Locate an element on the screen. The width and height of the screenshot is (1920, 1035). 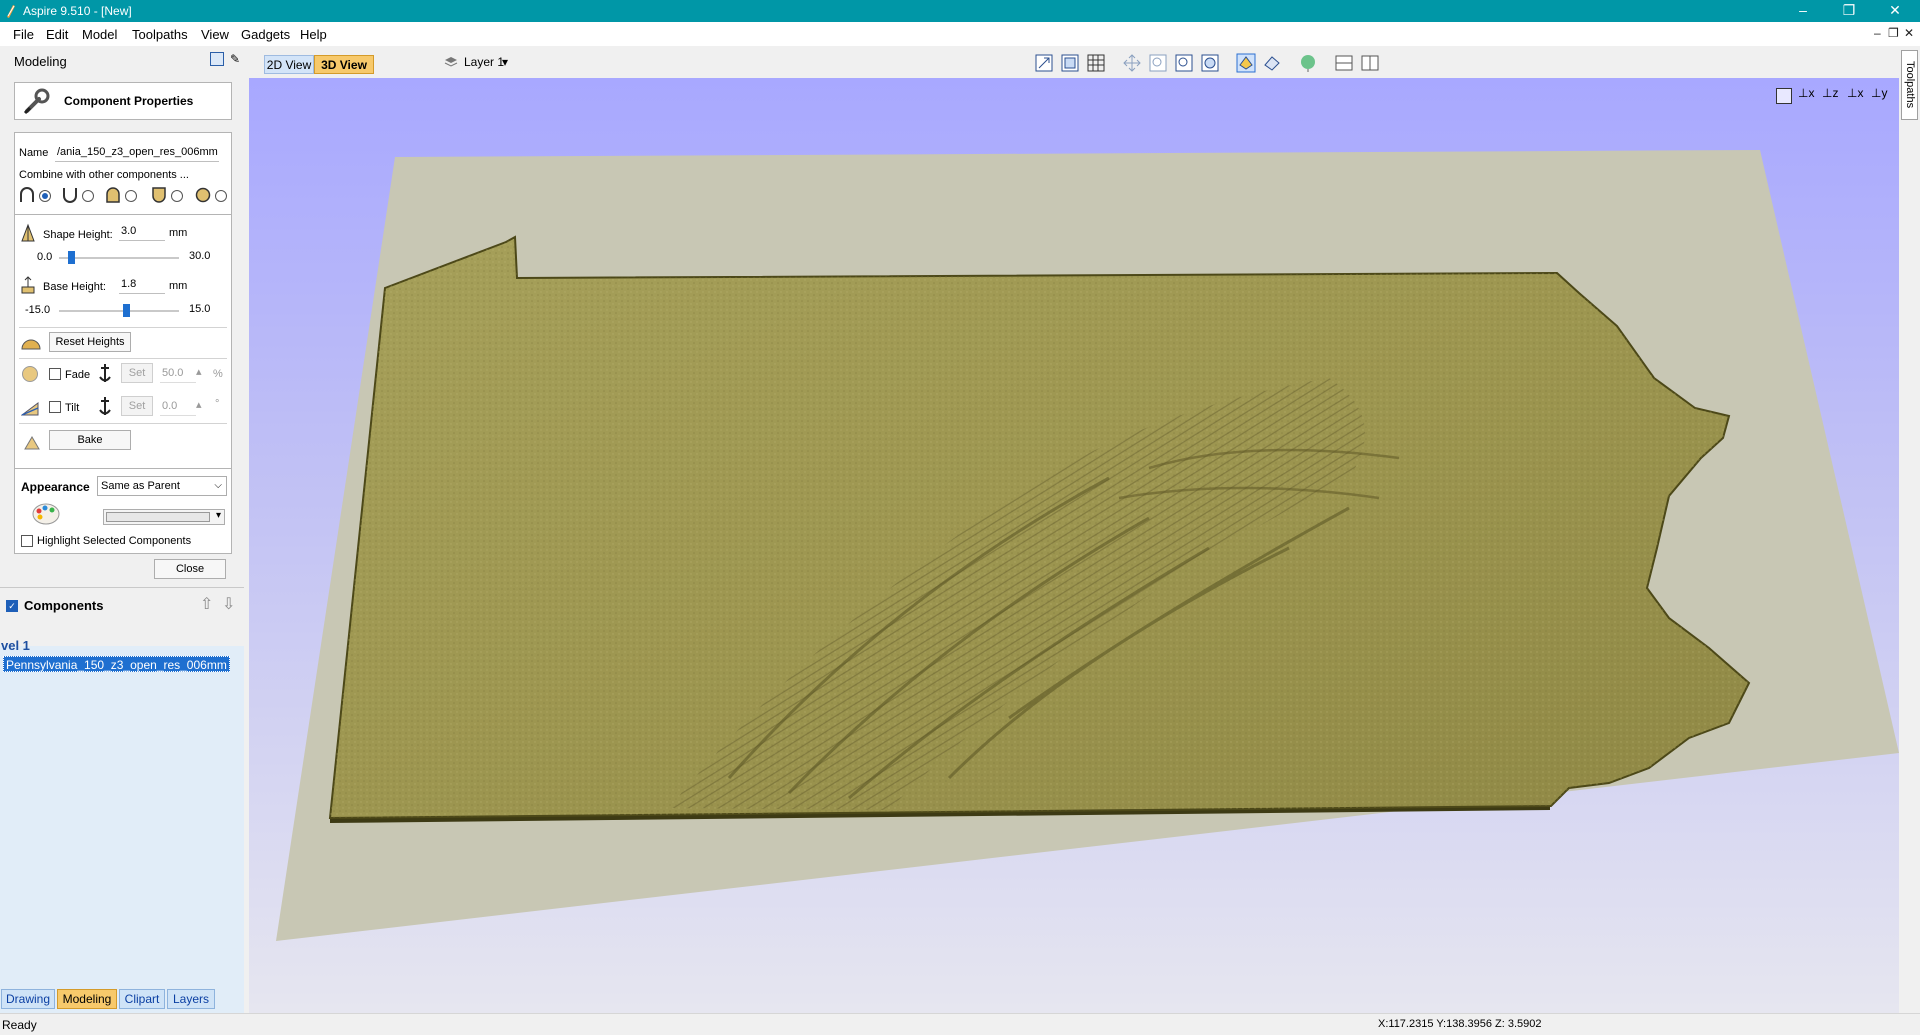
fade-set-button: Set is located at coordinates (137, 373).